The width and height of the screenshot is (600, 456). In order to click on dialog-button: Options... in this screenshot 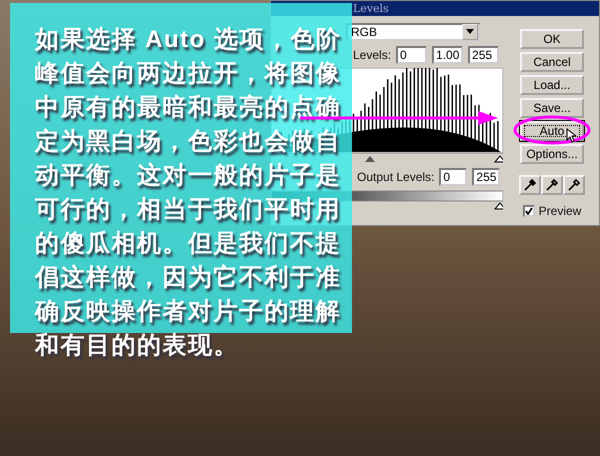, I will do `click(552, 154)`.